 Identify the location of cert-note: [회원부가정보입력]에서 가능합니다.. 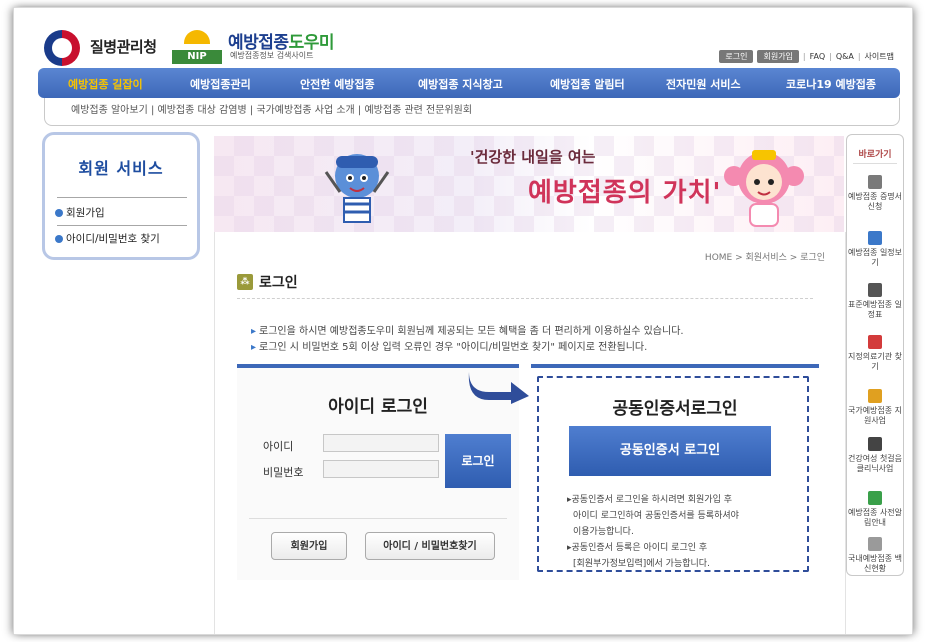
(641, 564).